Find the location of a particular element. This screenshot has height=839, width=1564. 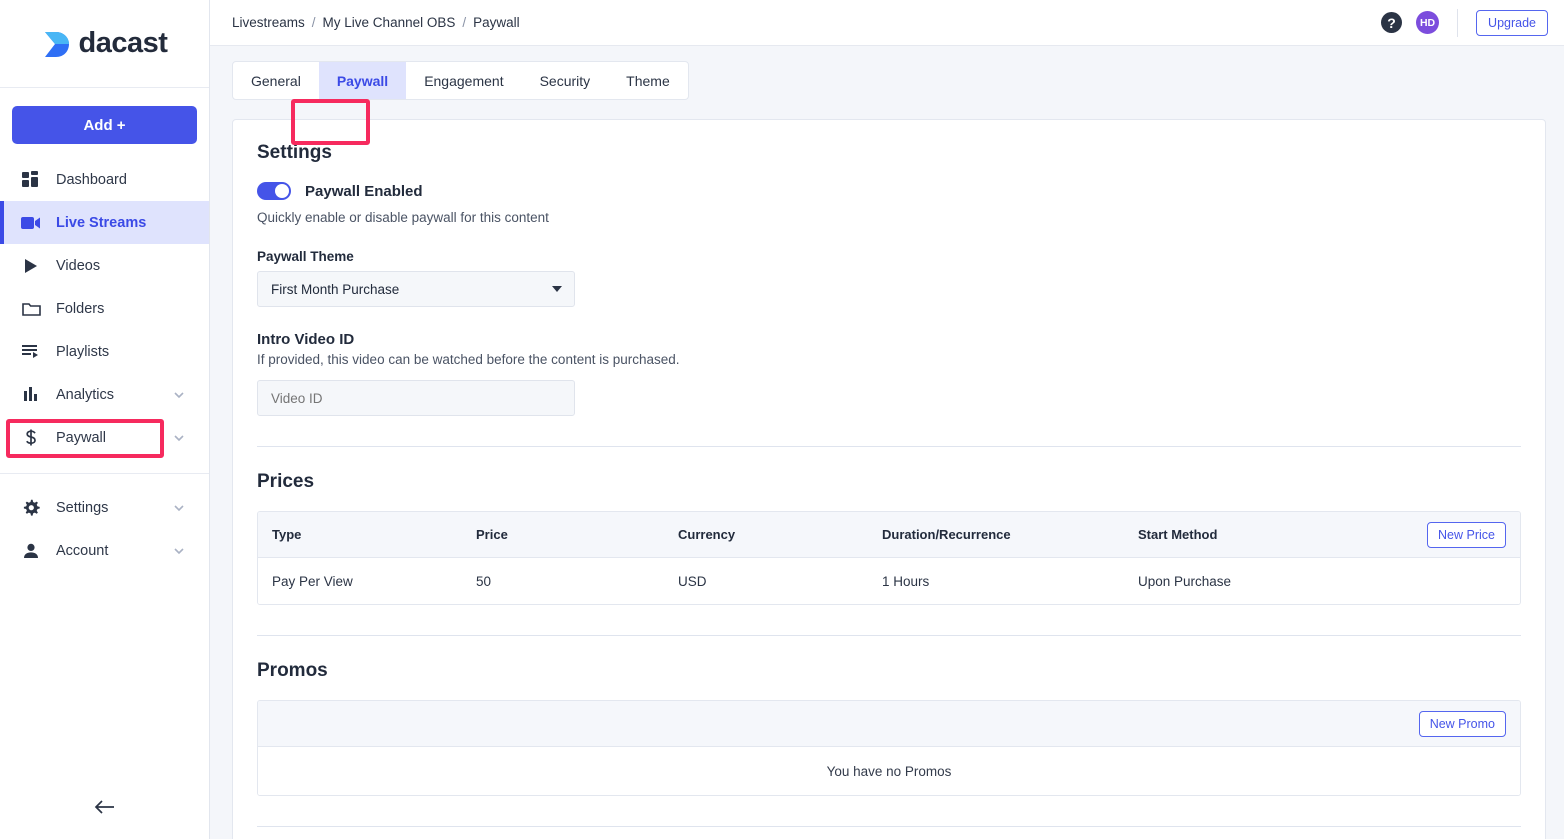

sidebar-item-playlists: Playlists is located at coordinates (104, 351).